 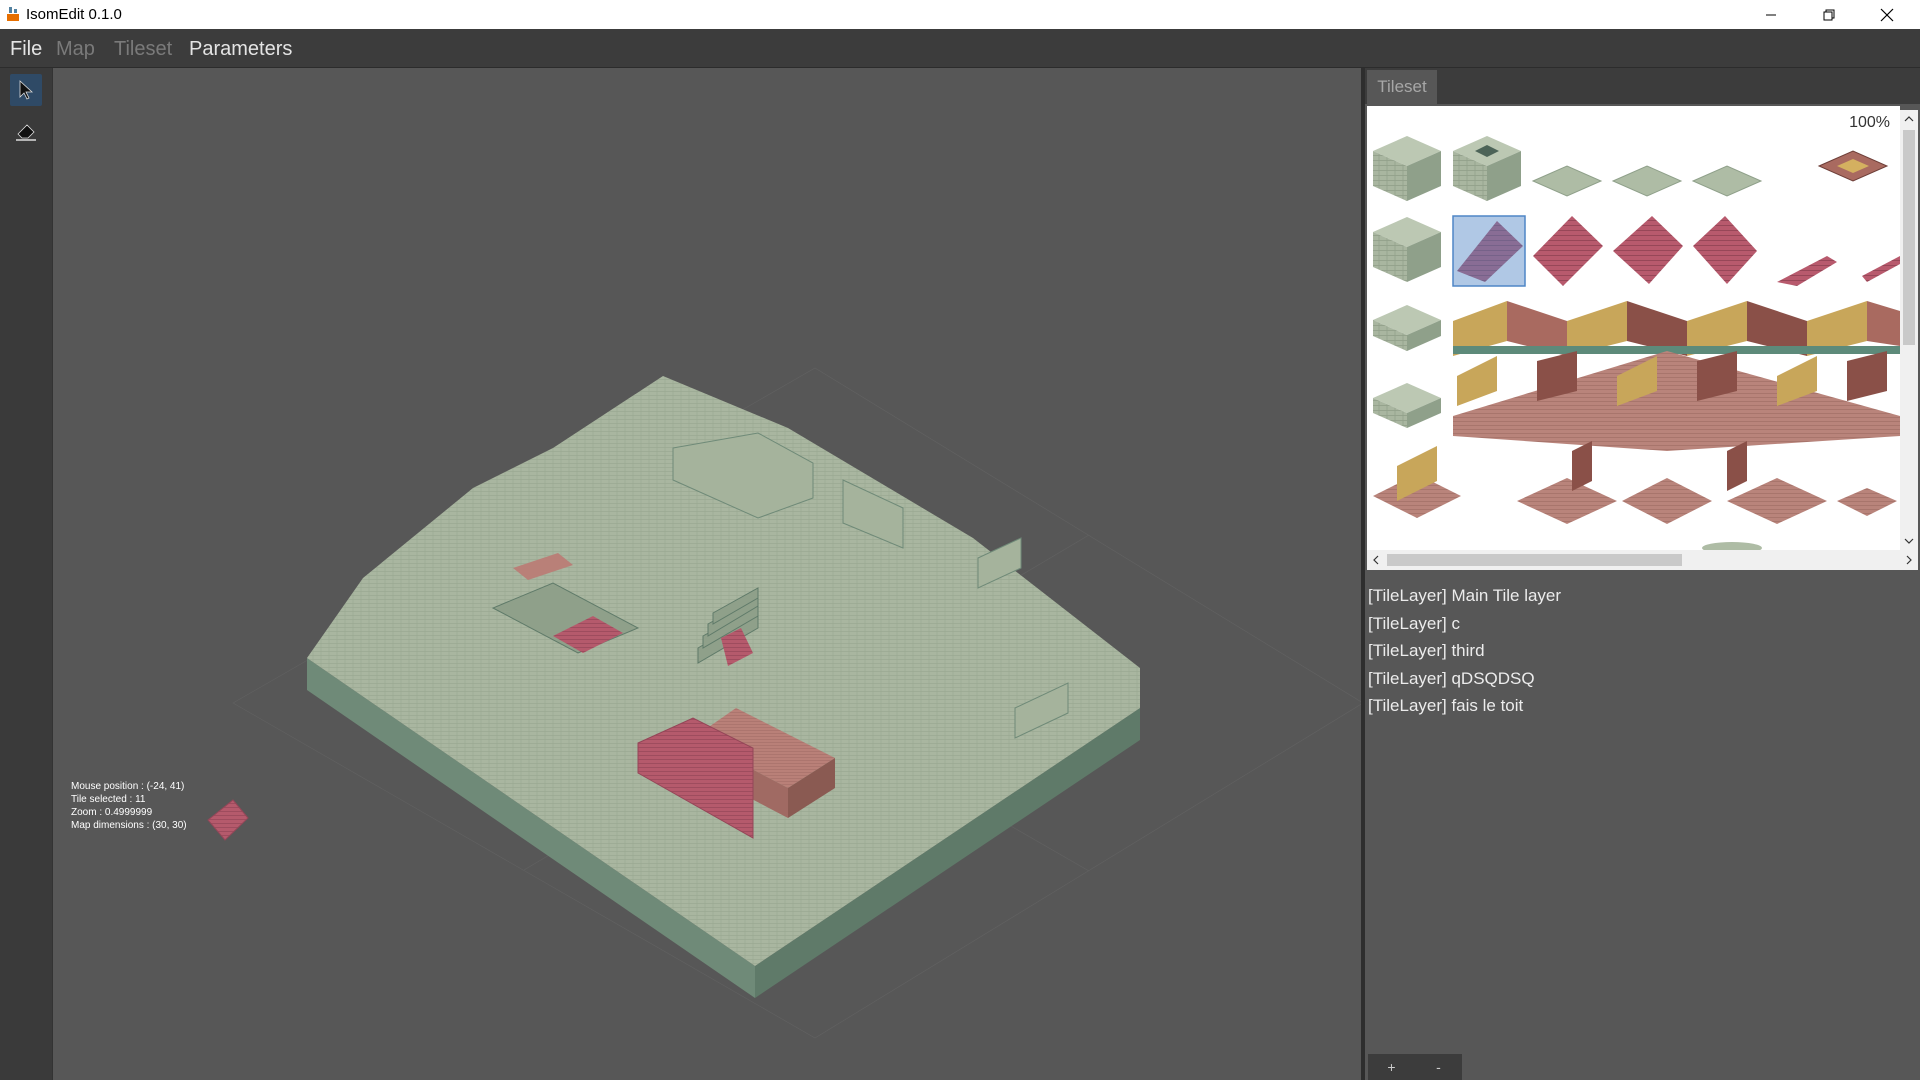 What do you see at coordinates (1407, 328) in the screenshot?
I see `tile-stone-low` at bounding box center [1407, 328].